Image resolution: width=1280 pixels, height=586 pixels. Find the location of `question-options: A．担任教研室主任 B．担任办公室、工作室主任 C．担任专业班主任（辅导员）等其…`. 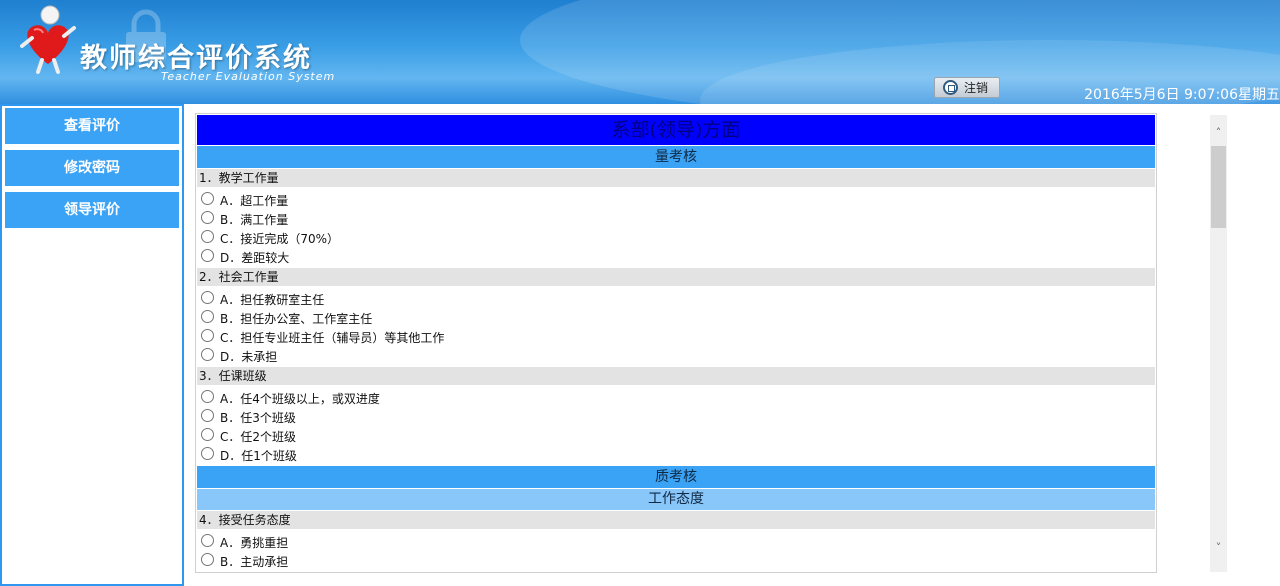

question-options: A．担任教研室主任 B．担任办公室、工作室主任 C．担任专业班主任（辅导员）等其… is located at coordinates (676, 326).